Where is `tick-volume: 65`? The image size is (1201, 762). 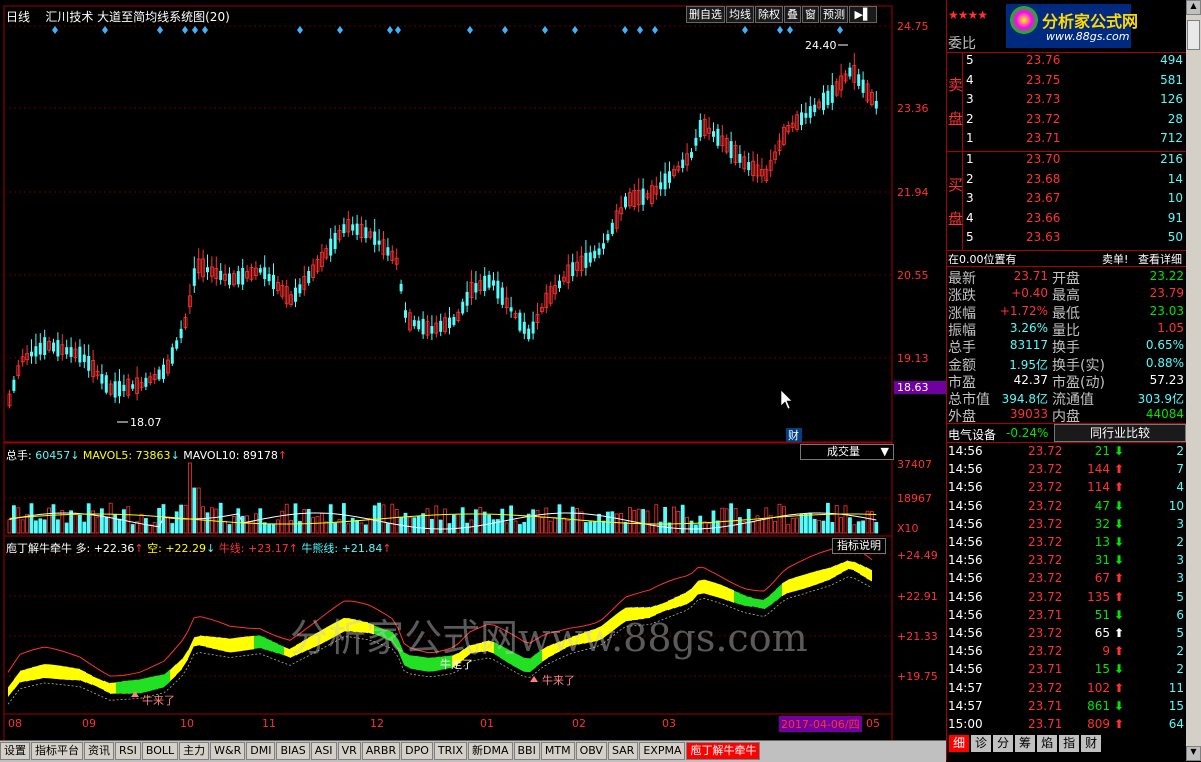
tick-volume: 65 is located at coordinates (1102, 633).